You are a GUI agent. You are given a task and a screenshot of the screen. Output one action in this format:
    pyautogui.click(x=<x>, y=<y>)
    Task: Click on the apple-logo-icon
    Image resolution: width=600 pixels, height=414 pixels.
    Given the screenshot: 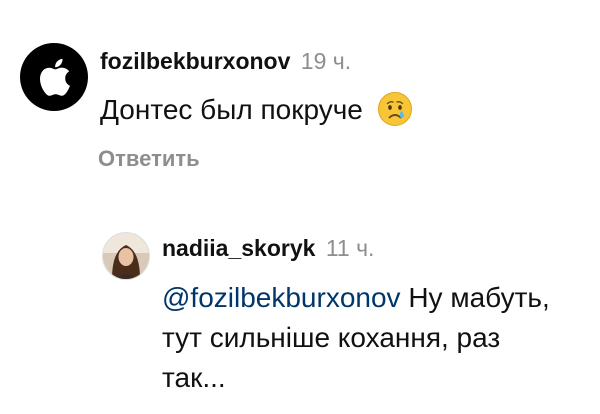 What is the action you would take?
    pyautogui.click(x=55, y=77)
    